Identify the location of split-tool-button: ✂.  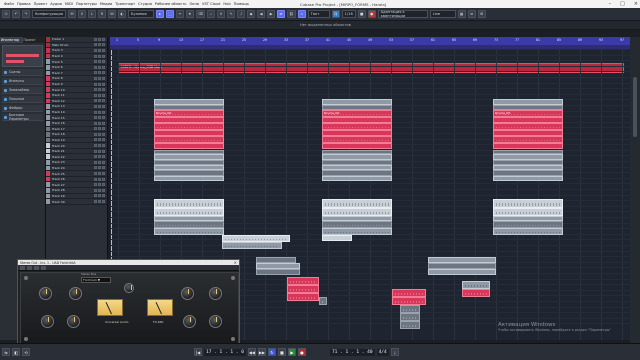
(180, 14).